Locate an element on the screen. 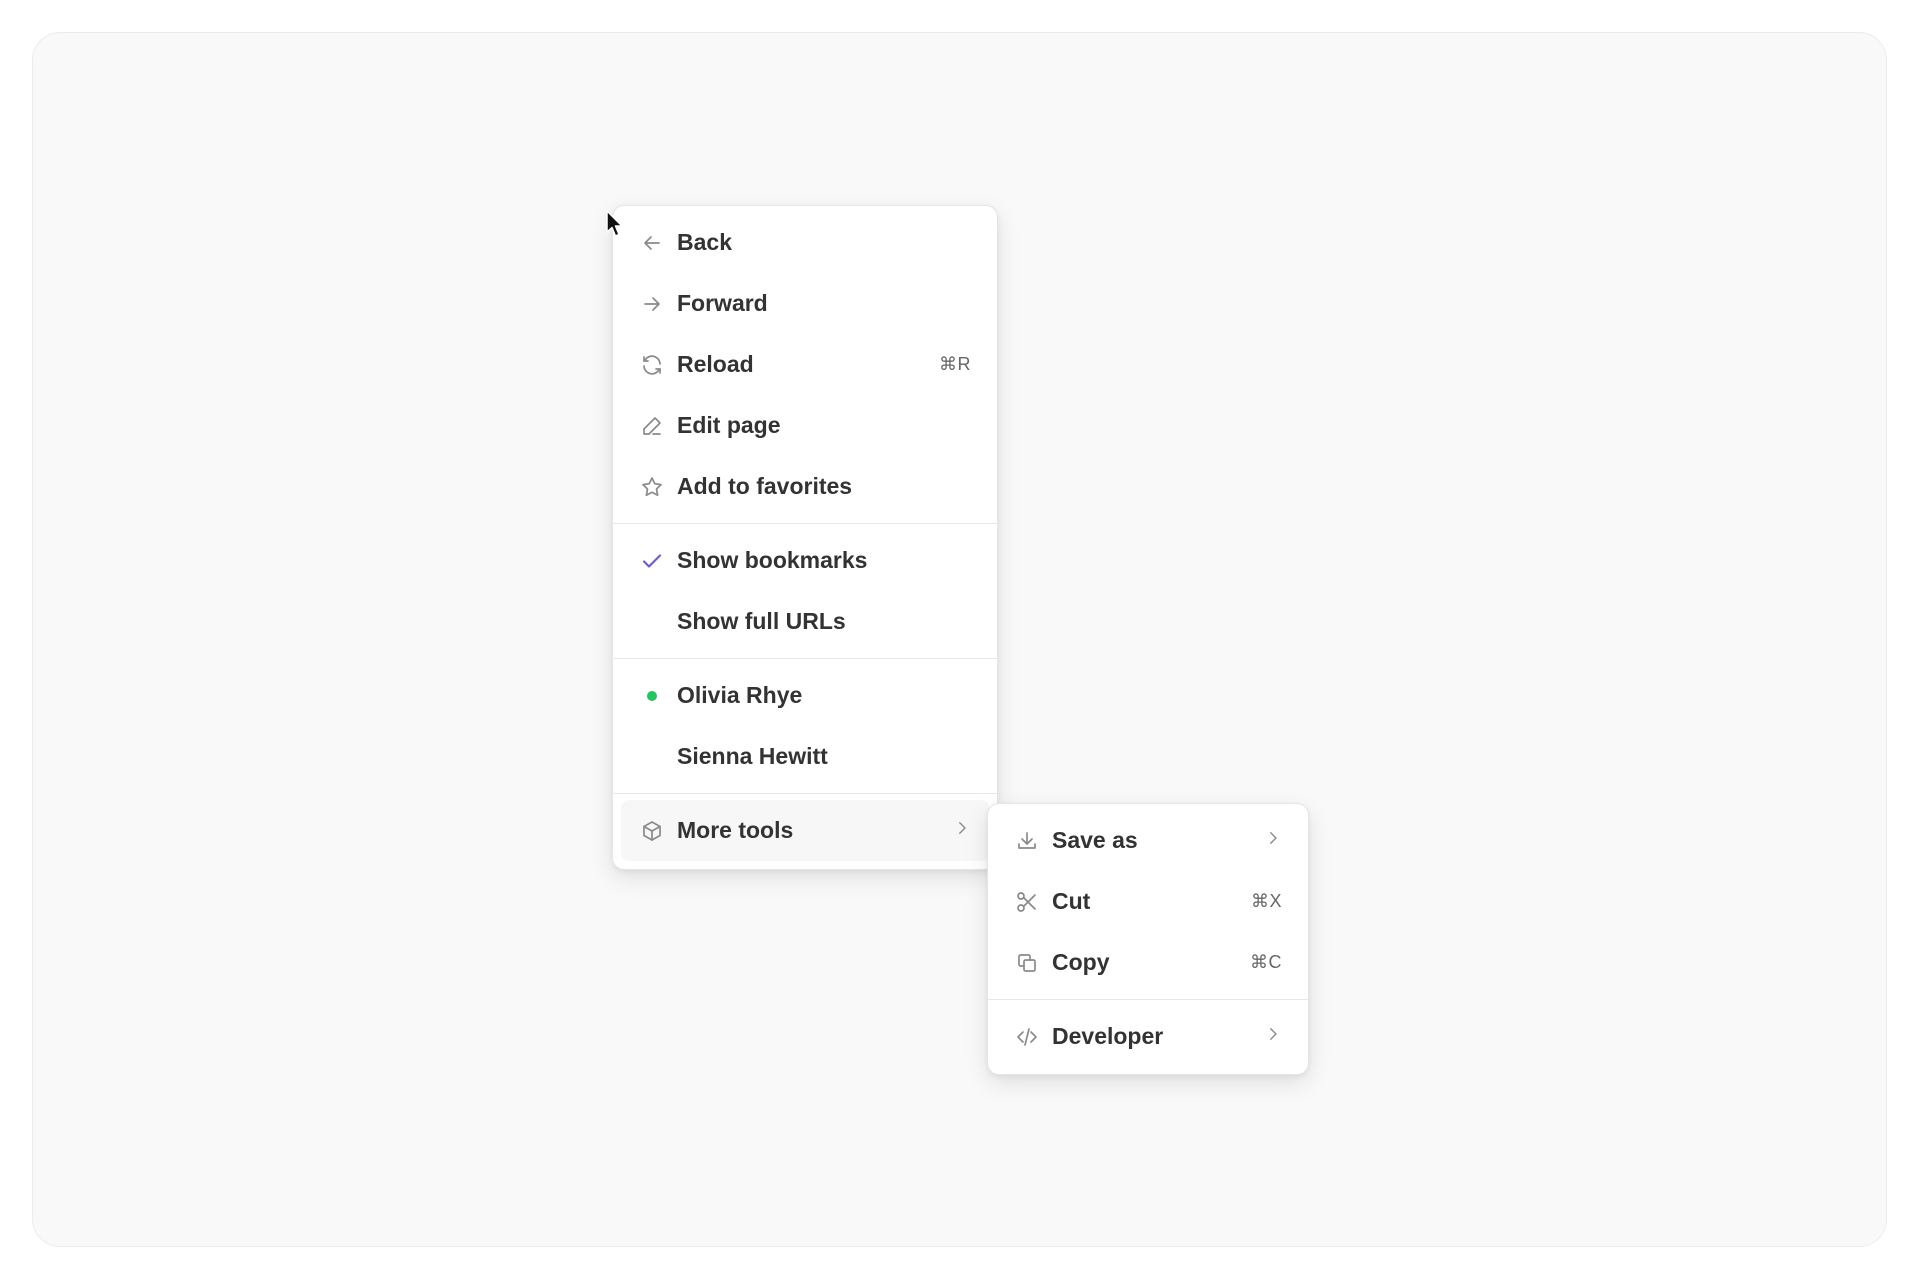  star-icon is located at coordinates (652, 487).